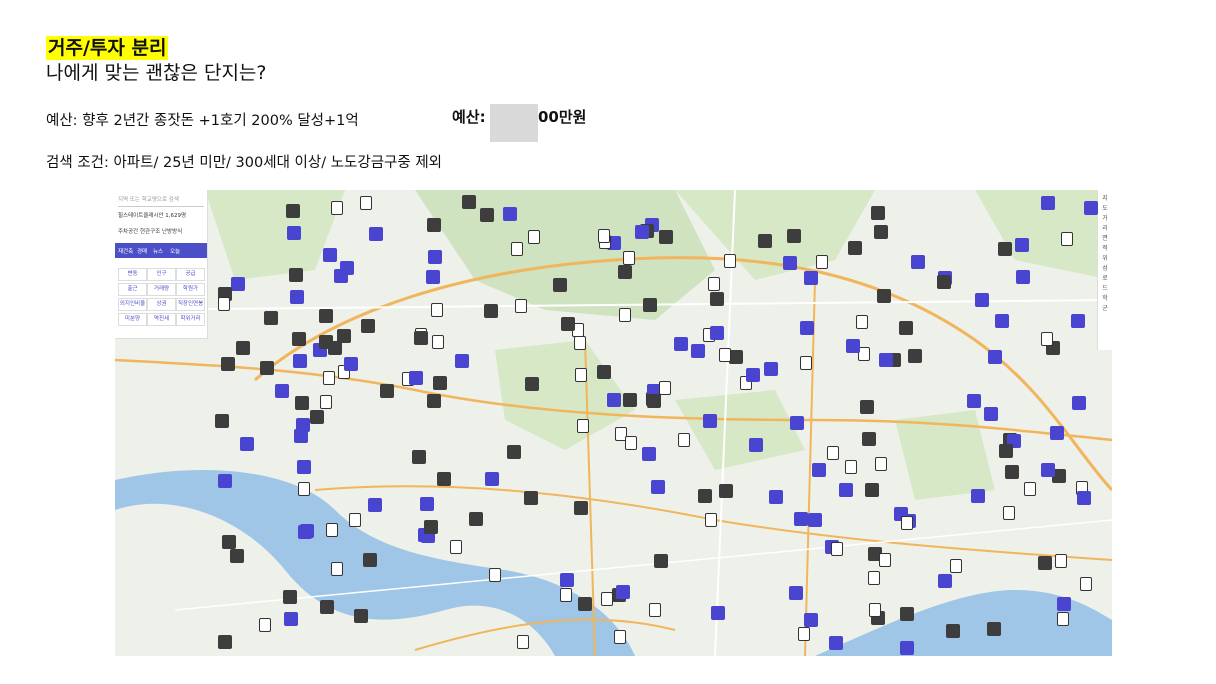  Describe the element at coordinates (132, 274) in the screenshot. I see `layer-change: 변동` at that location.